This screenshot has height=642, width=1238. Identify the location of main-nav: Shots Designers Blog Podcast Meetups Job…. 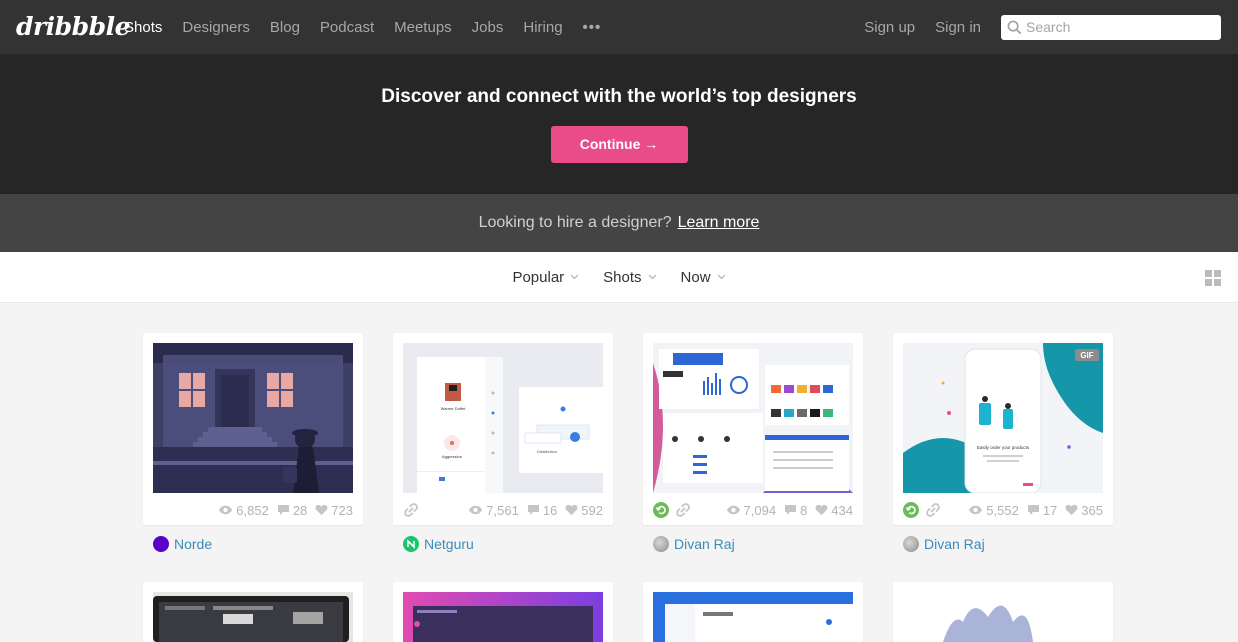
(362, 27).